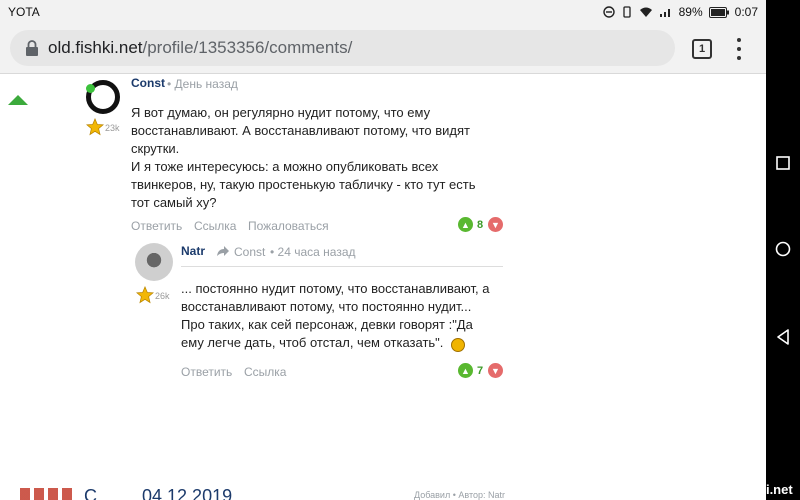 The image size is (800, 500). Describe the element at coordinates (202, 84) in the screenshot. I see `comment-time: • День назад` at that location.